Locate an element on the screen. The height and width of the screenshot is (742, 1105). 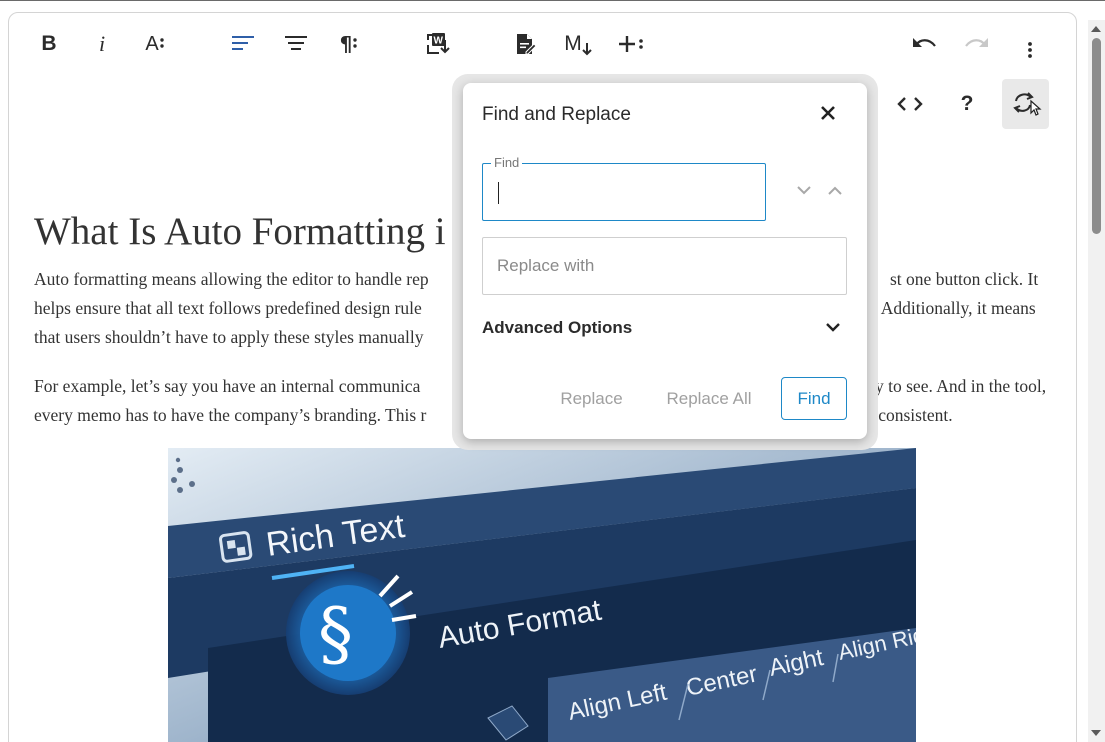
para2-line1-right: y to see. And in the tool, is located at coordinates (961, 386).